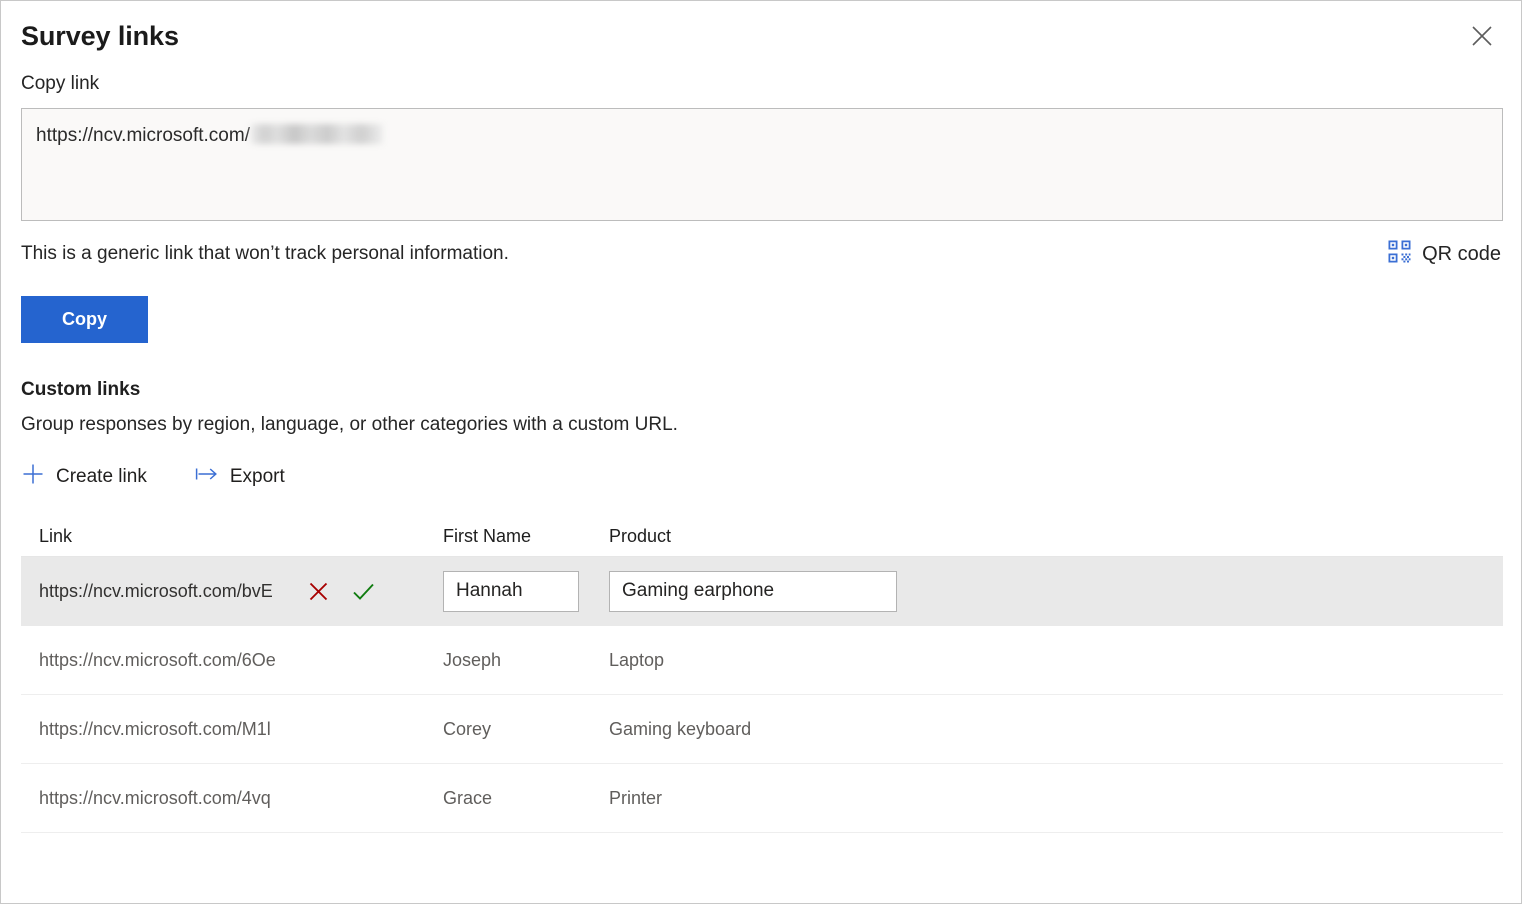  I want to click on column-header-product: Product, so click(640, 536).